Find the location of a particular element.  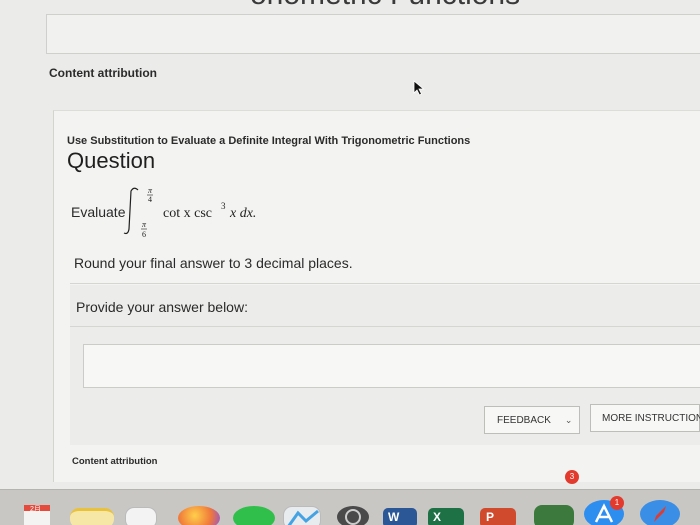

content-attribution-top: Content attribution is located at coordinates (103, 73).